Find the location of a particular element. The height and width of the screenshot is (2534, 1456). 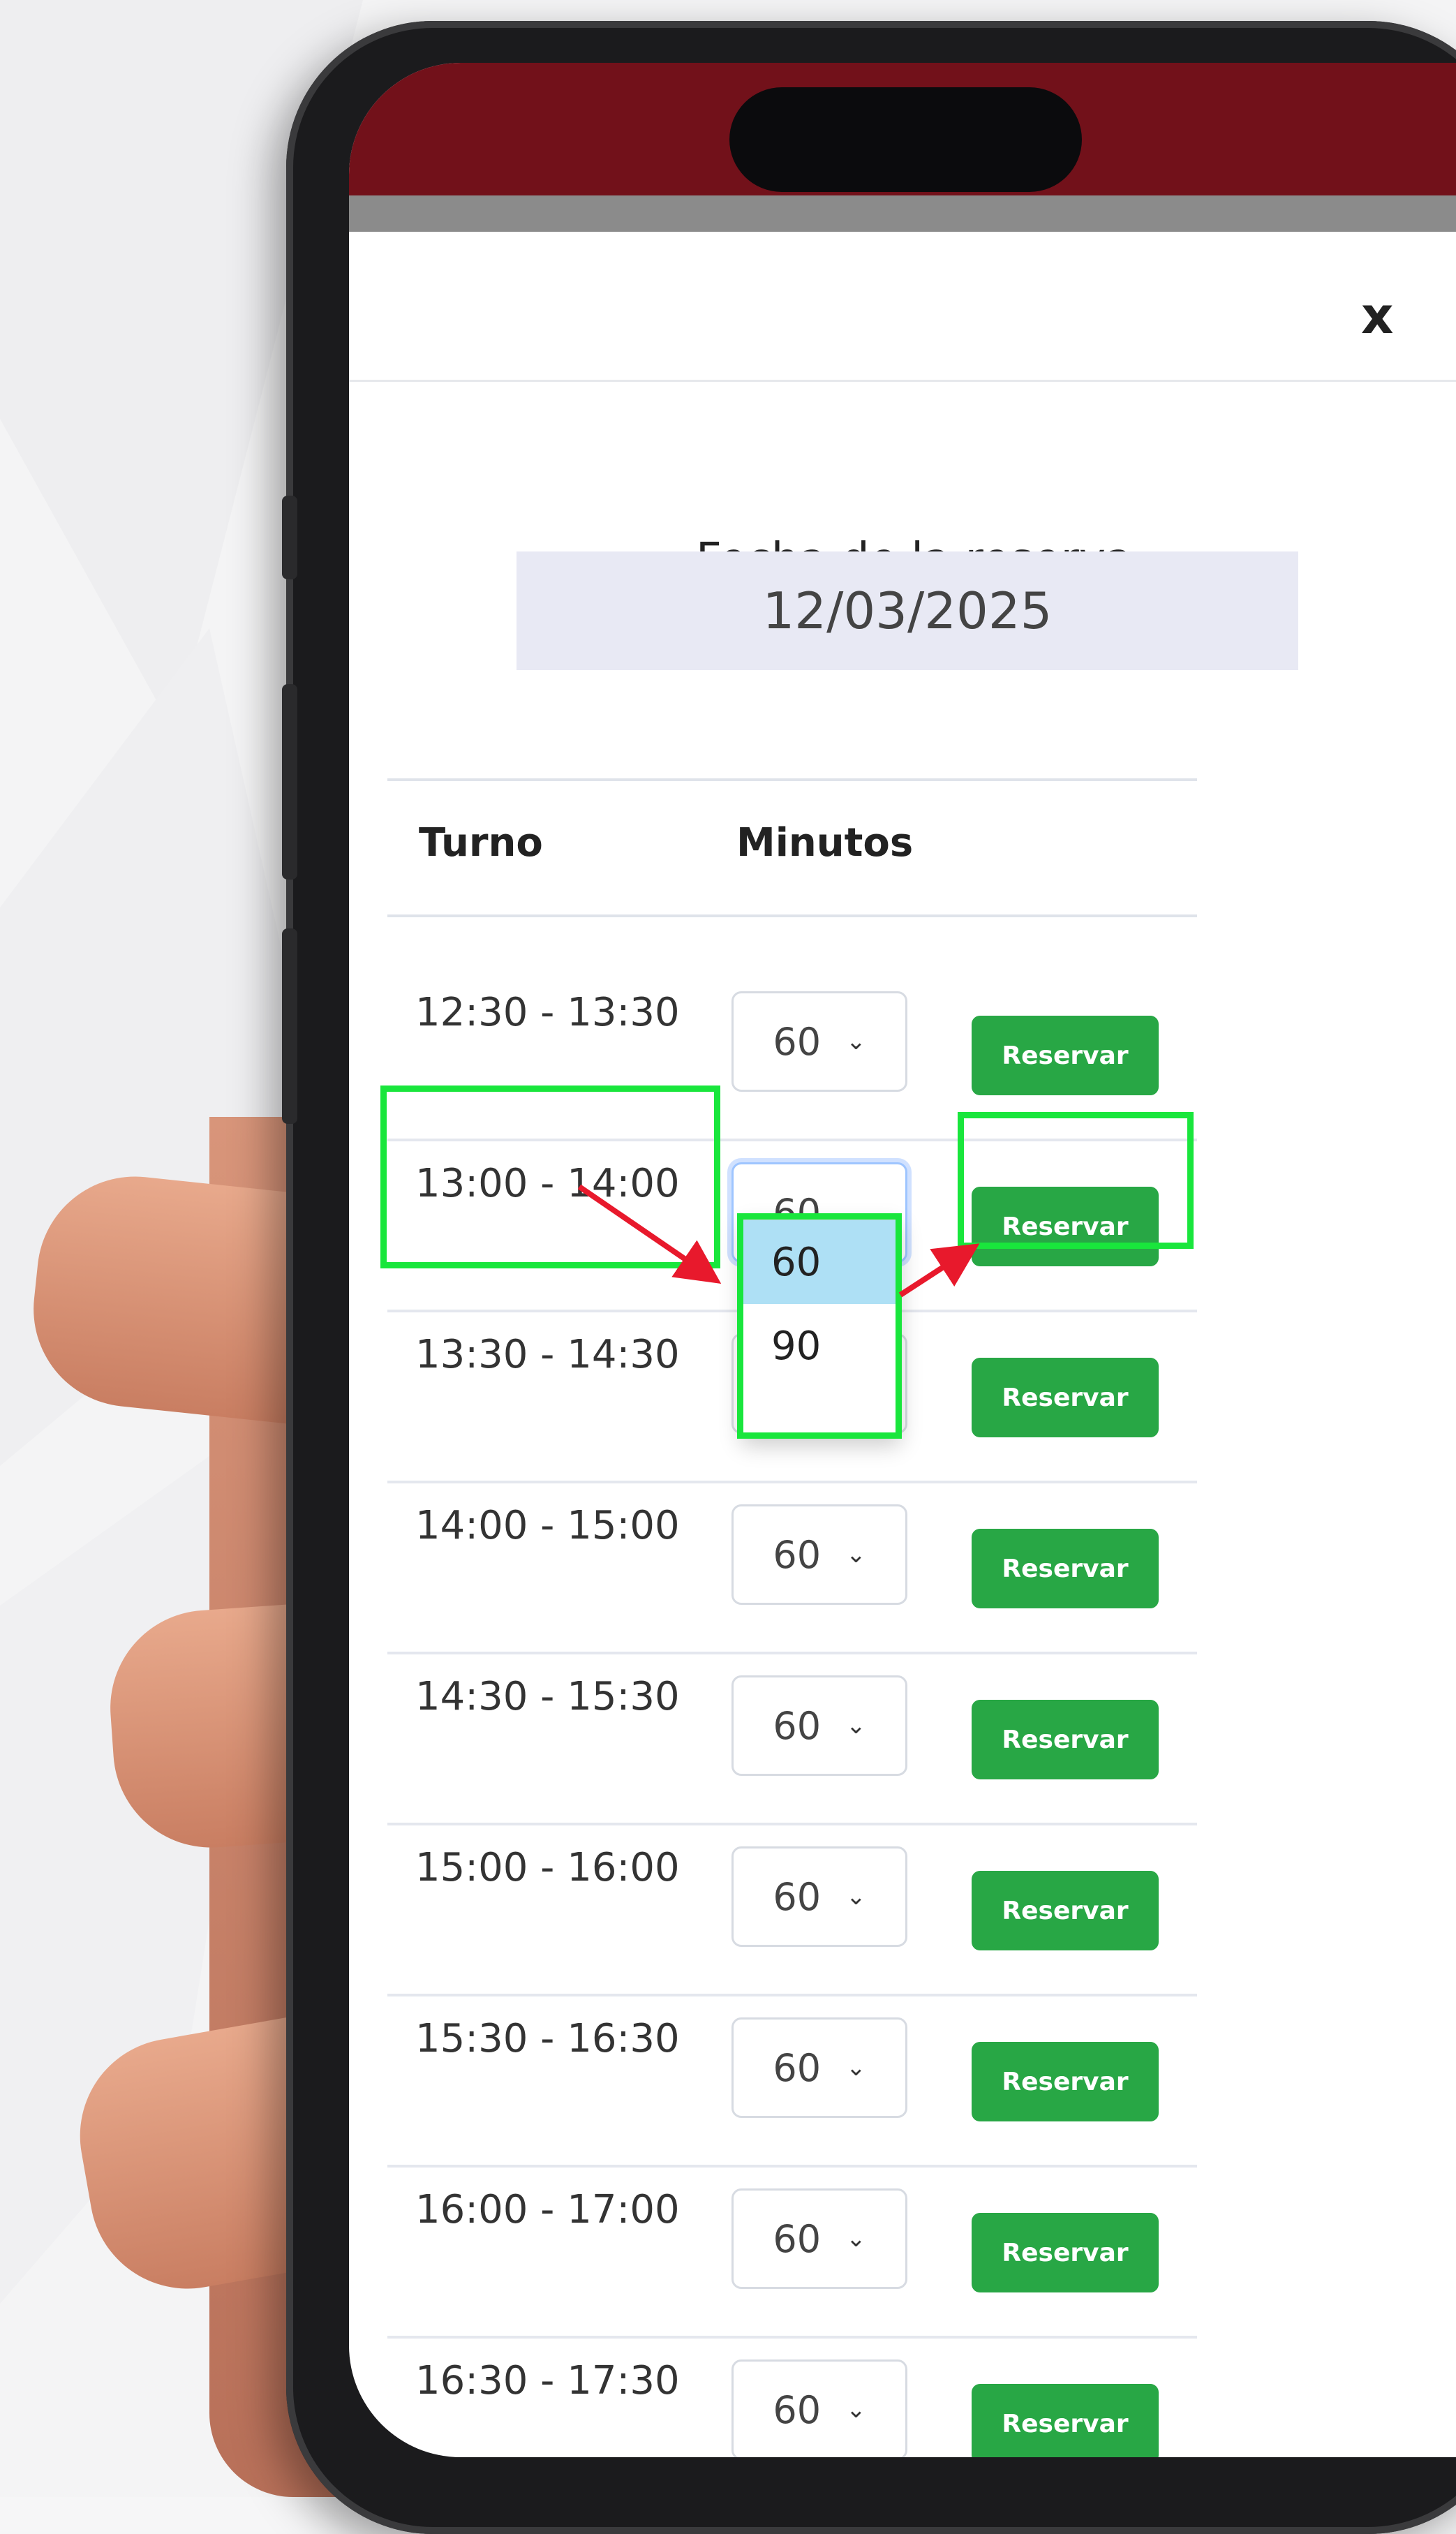

row-time-slot: 16:30 - 17:30 is located at coordinates (547, 2380).